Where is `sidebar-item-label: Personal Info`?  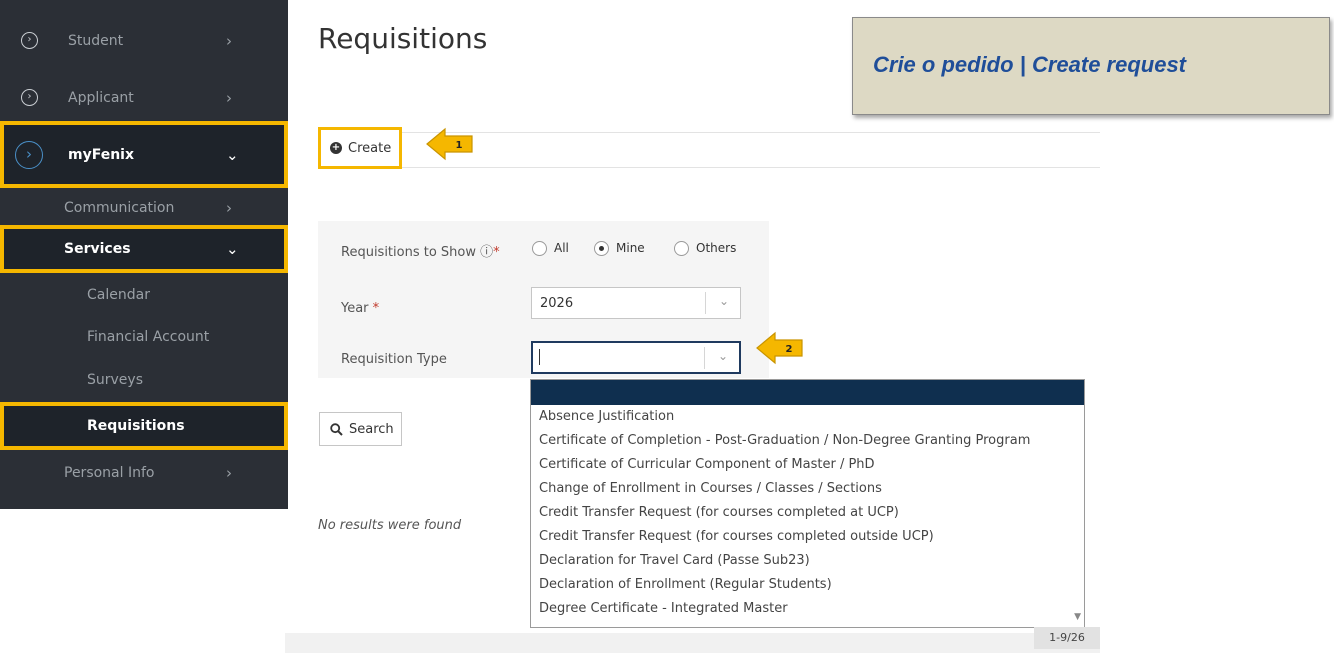 sidebar-item-label: Personal Info is located at coordinates (109, 473).